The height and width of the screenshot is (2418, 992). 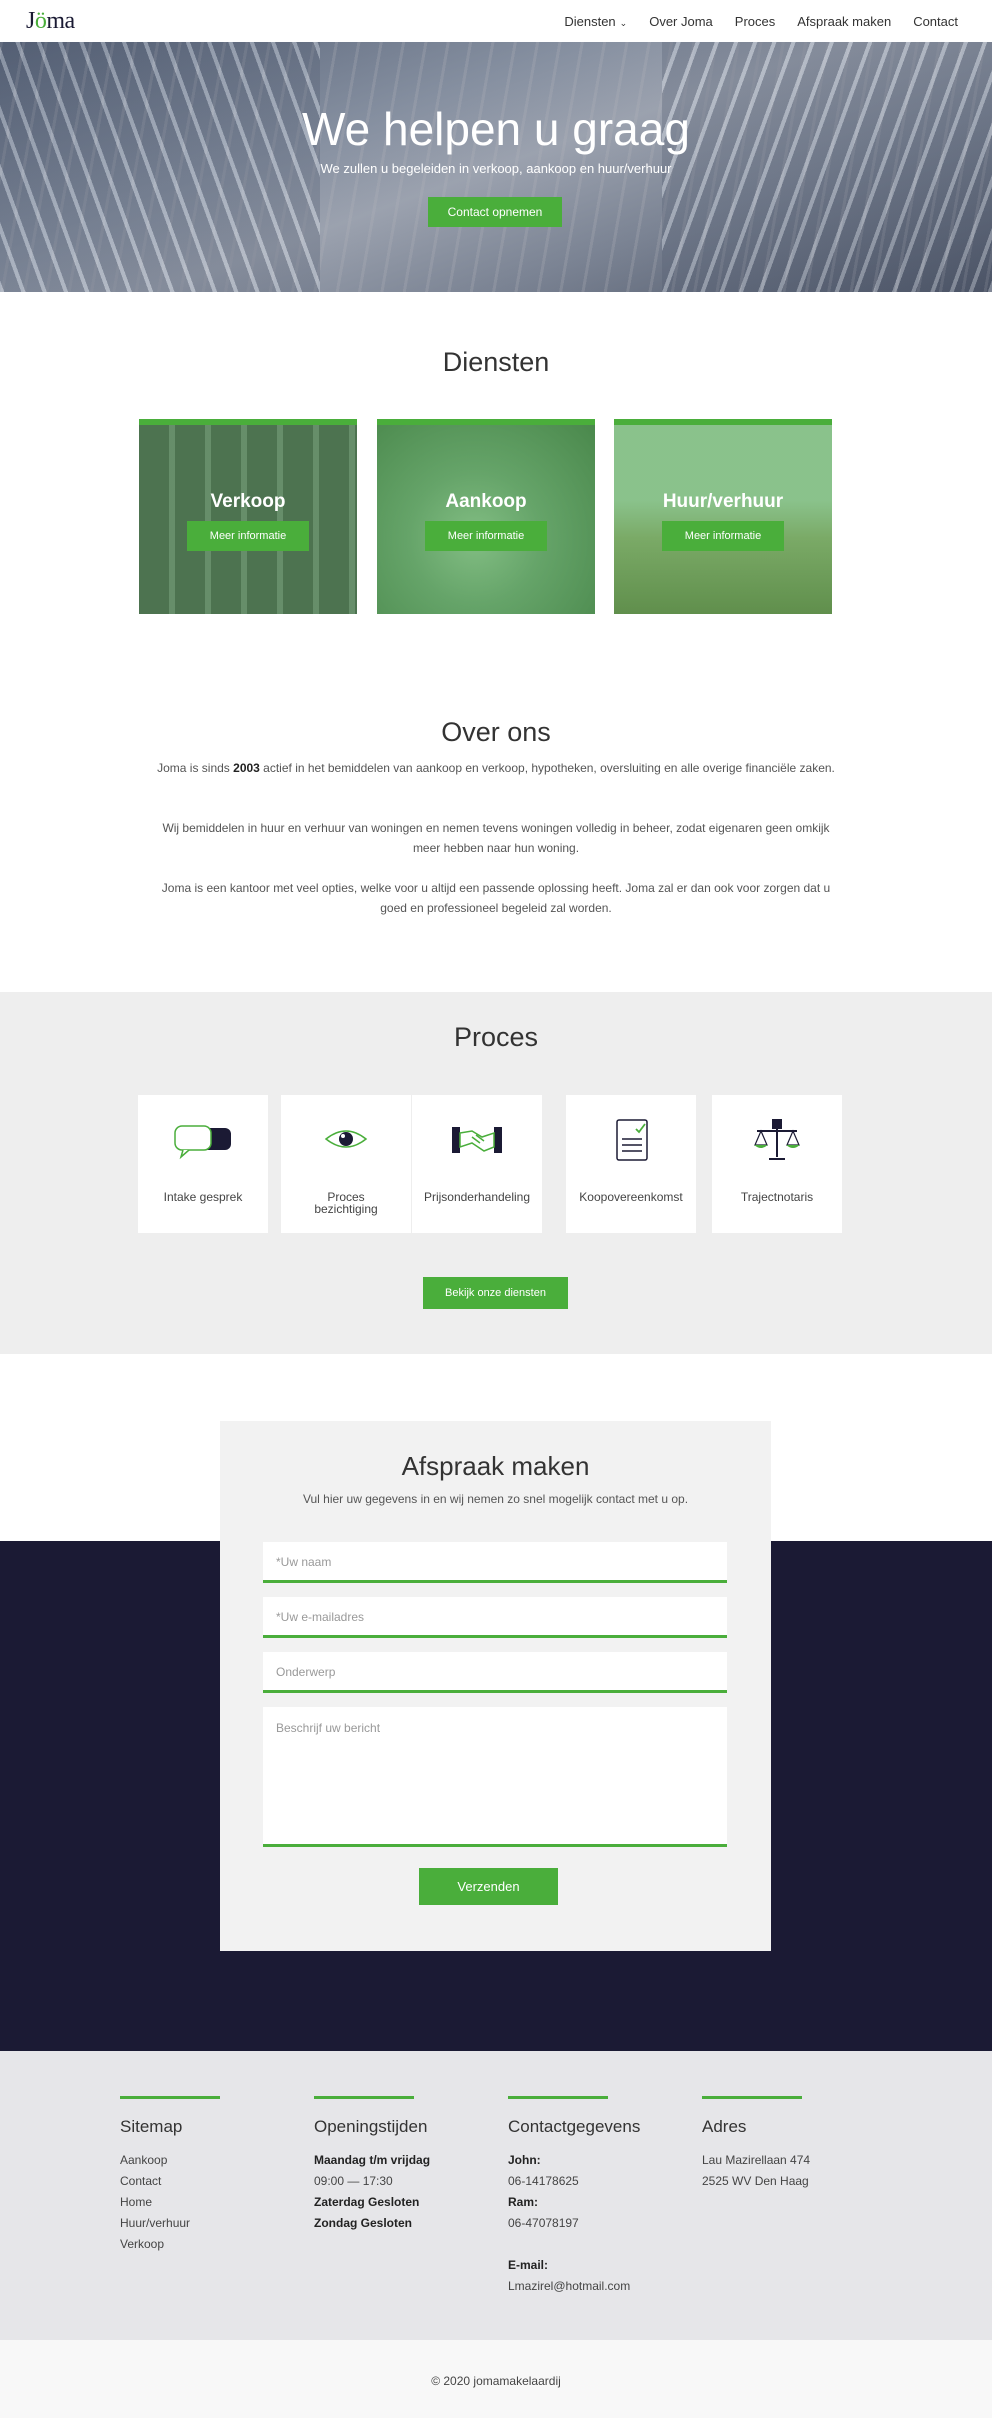 I want to click on verzenden-button: Verzenden, so click(x=488, y=1886).